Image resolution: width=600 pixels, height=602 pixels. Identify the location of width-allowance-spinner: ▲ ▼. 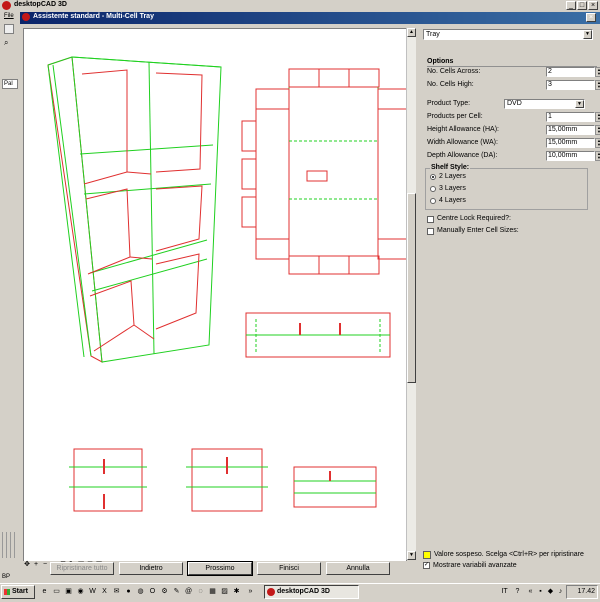
(597, 143).